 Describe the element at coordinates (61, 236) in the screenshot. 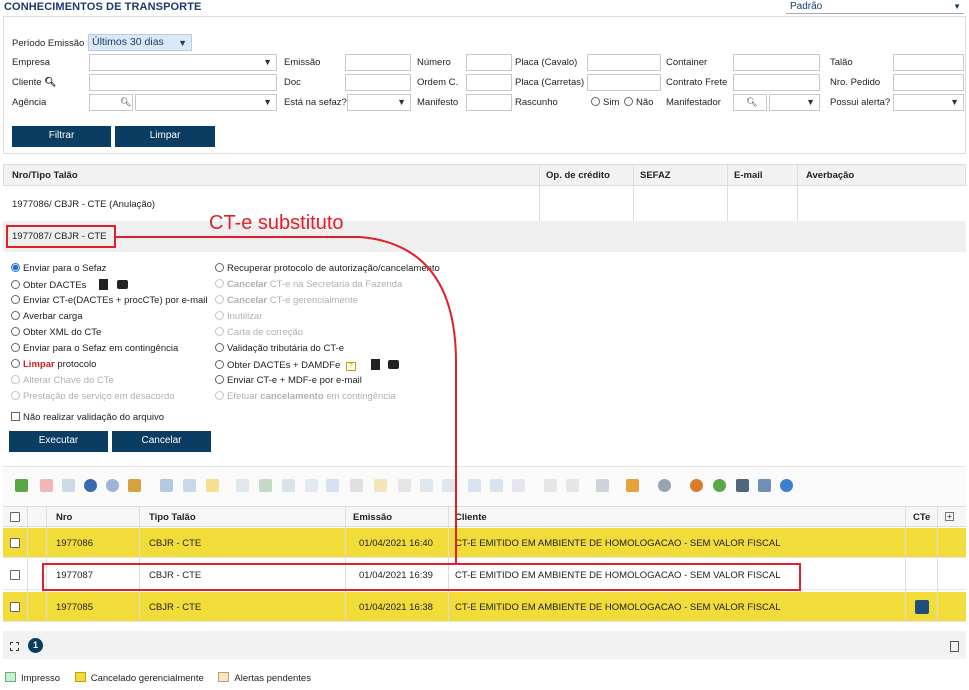

I see `annotation-box-top` at that location.